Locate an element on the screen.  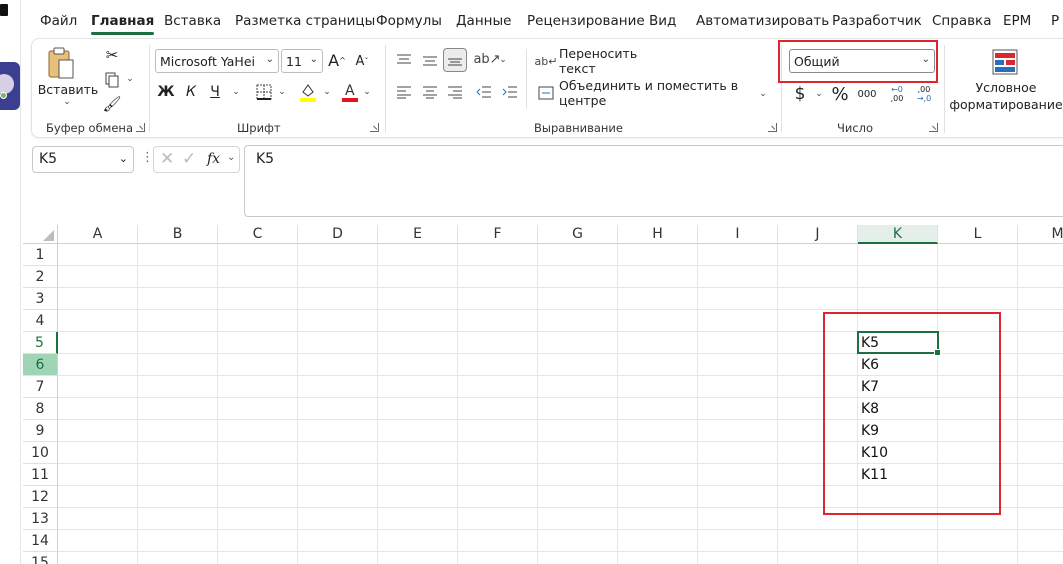
align-right-icon is located at coordinates (455, 92).